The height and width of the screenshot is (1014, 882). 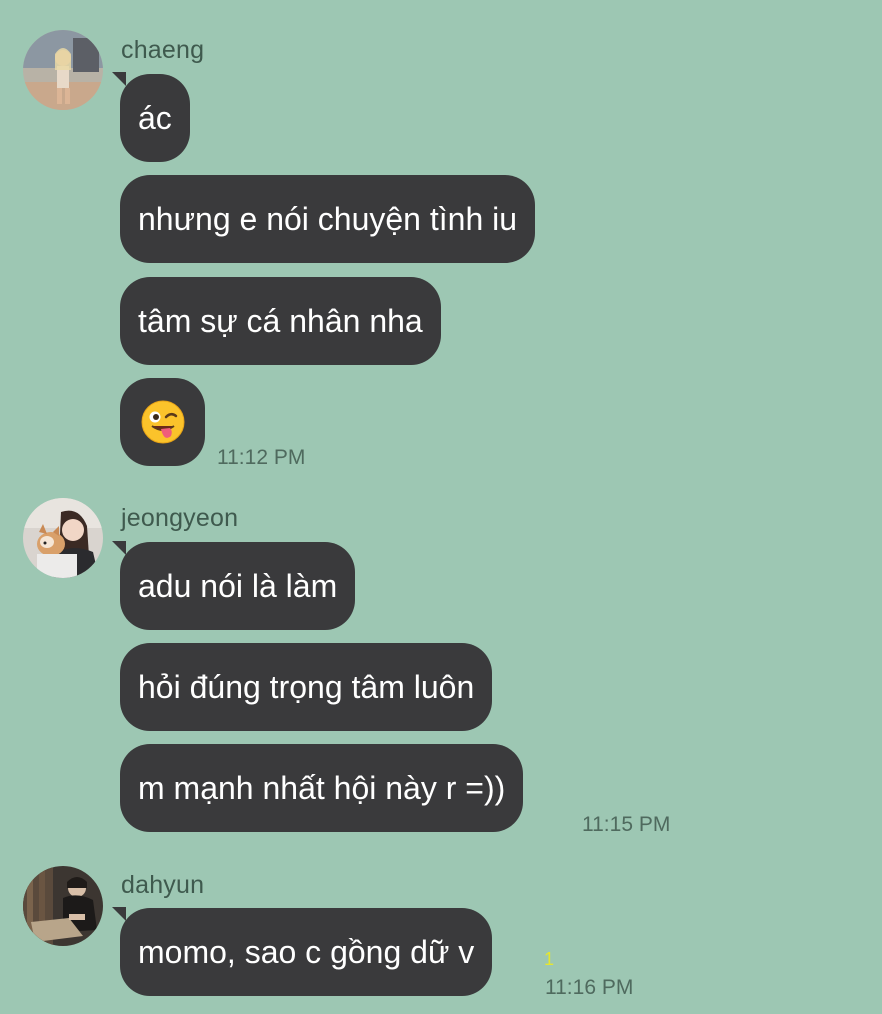 What do you see at coordinates (306, 952) in the screenshot?
I see `message-bubble: momo, sao c gồng dữ v` at bounding box center [306, 952].